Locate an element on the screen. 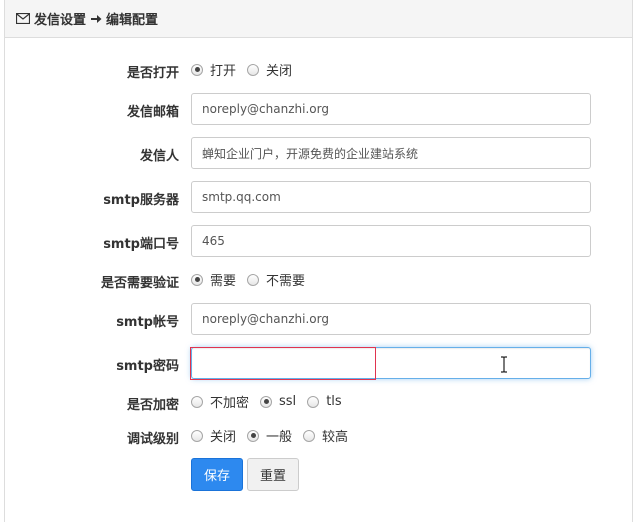  auth-option-1: 不需要 is located at coordinates (276, 279).